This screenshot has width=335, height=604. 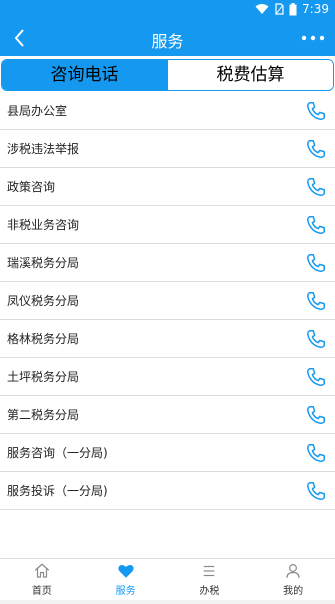 What do you see at coordinates (167, 602) in the screenshot?
I see `bottom-edge` at bounding box center [167, 602].